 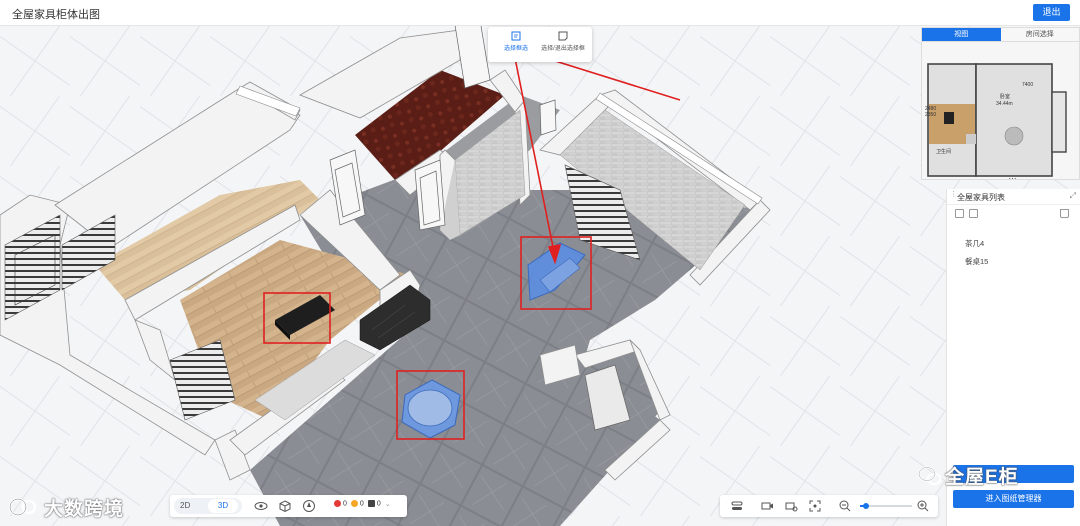 What do you see at coordinates (1051, 12) in the screenshot?
I see `exit-button: 退出` at bounding box center [1051, 12].